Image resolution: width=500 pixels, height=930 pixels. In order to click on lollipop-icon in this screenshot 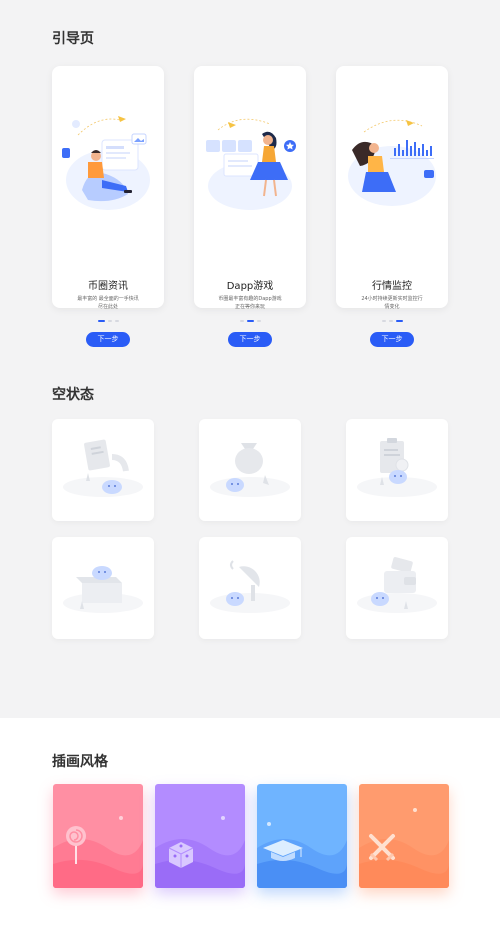, I will do `click(98, 836)`.